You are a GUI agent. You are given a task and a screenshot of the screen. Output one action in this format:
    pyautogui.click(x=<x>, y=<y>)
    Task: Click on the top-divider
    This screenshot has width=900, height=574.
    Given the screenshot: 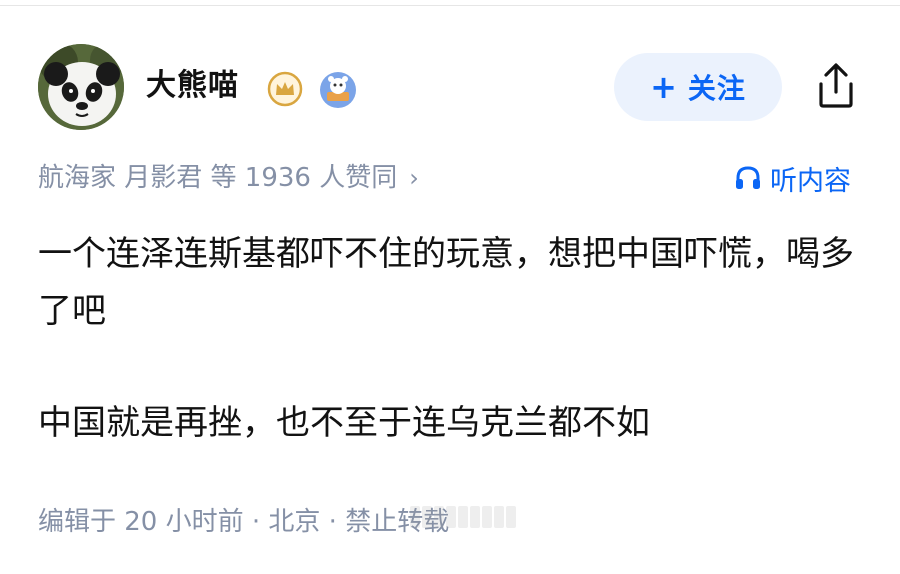 What is the action you would take?
    pyautogui.click(x=450, y=5)
    